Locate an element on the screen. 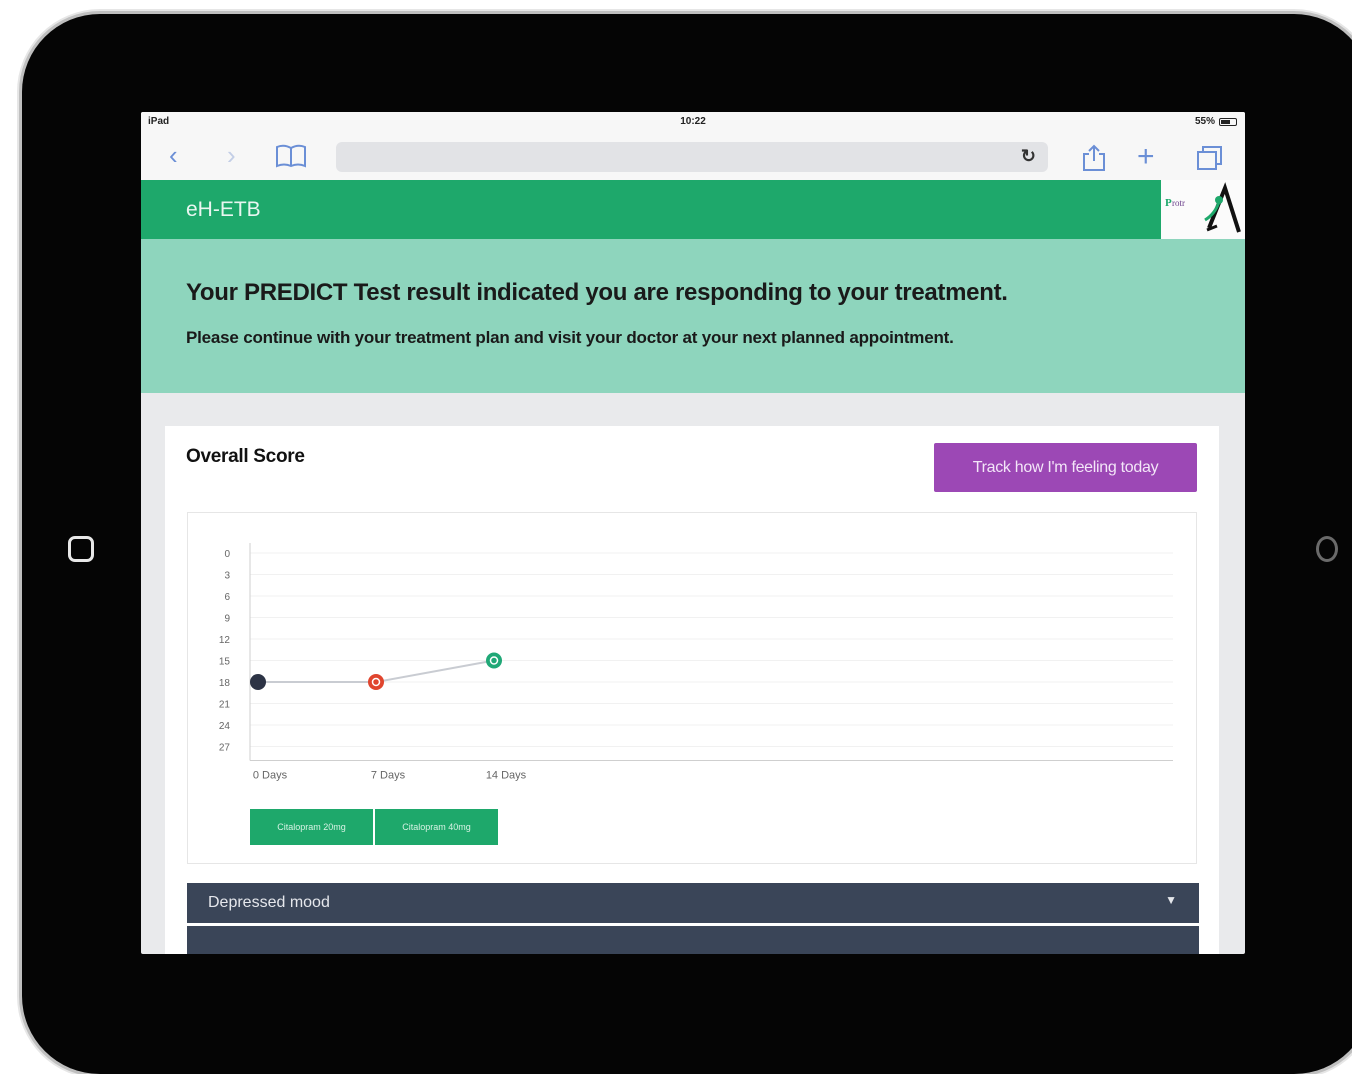 The image size is (1352, 1074). clock: 10:22 is located at coordinates (693, 121).